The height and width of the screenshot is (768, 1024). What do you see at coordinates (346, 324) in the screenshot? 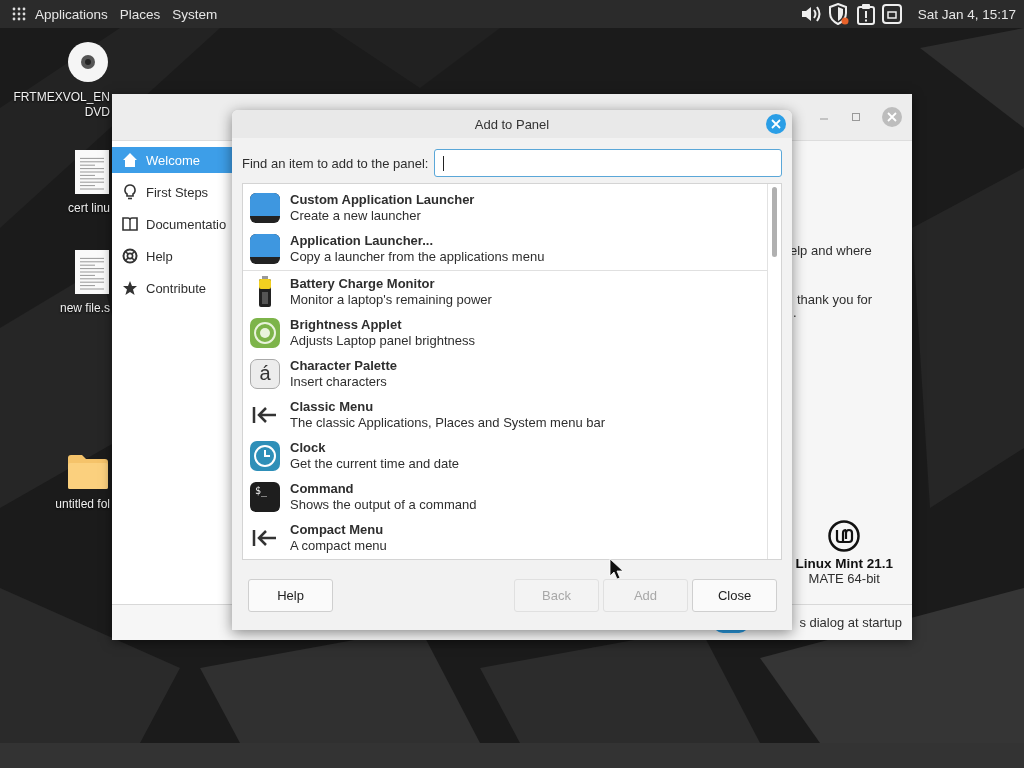
I see `item-name: Brightness Applet` at bounding box center [346, 324].